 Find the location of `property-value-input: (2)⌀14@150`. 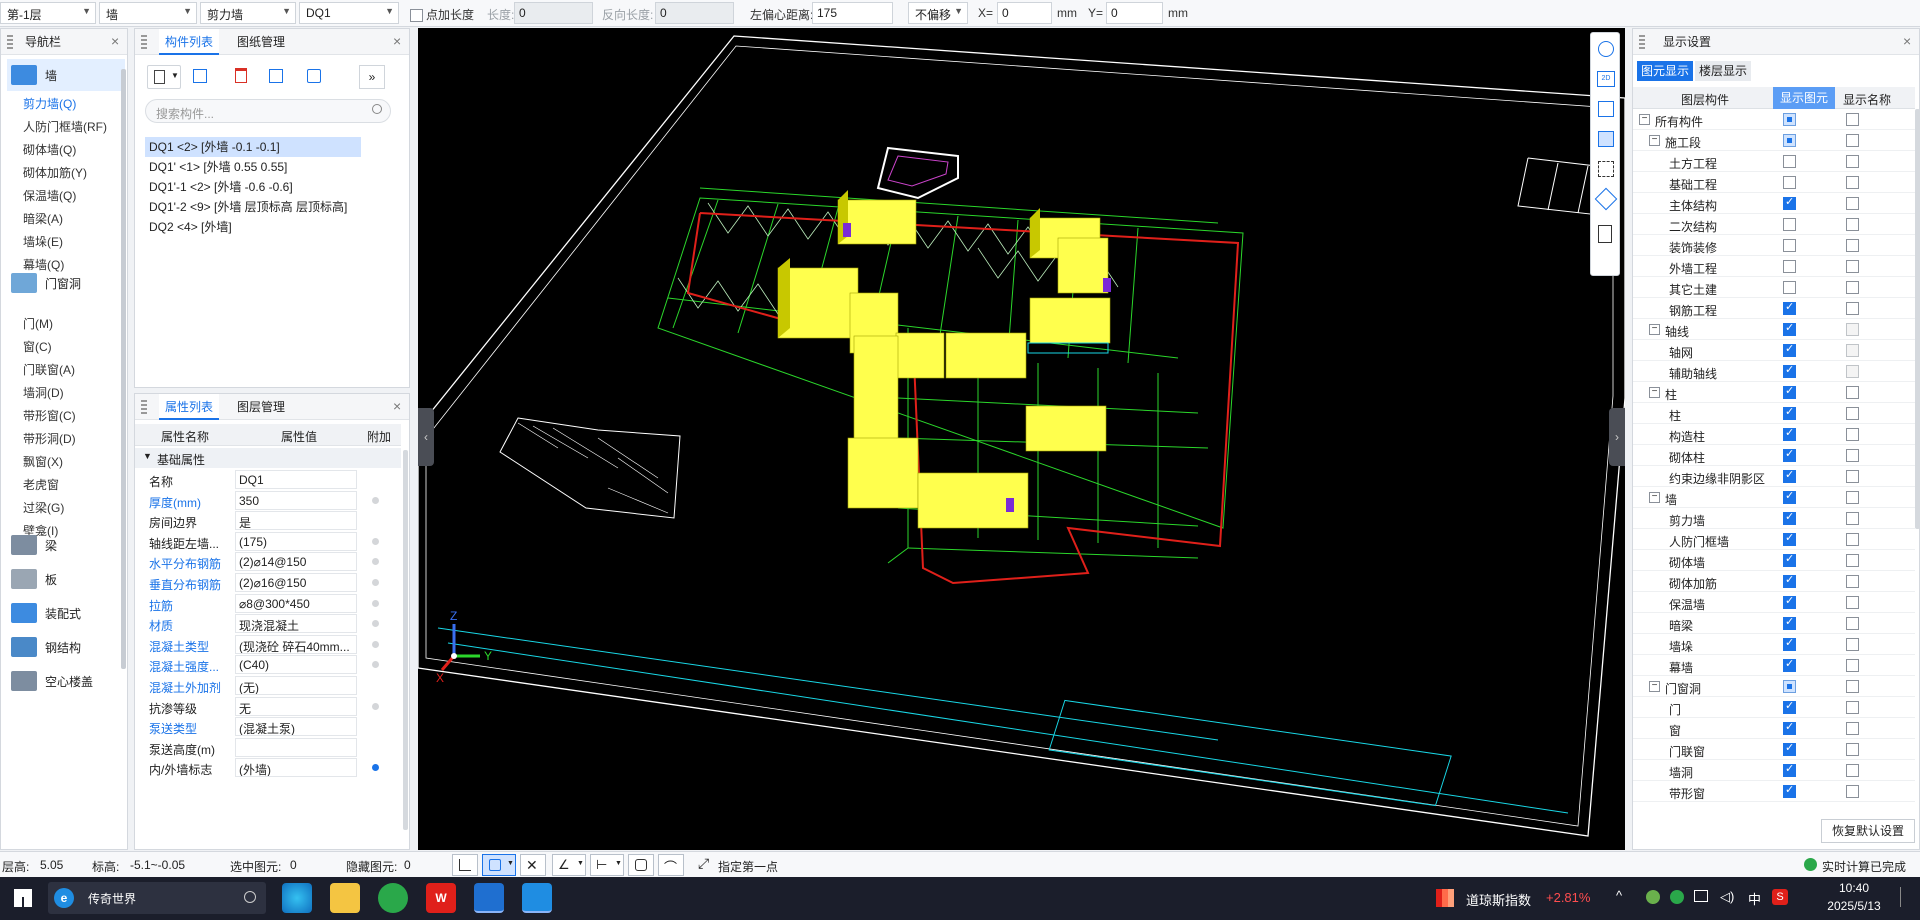

property-value-input: (2)⌀14@150 is located at coordinates (296, 562).